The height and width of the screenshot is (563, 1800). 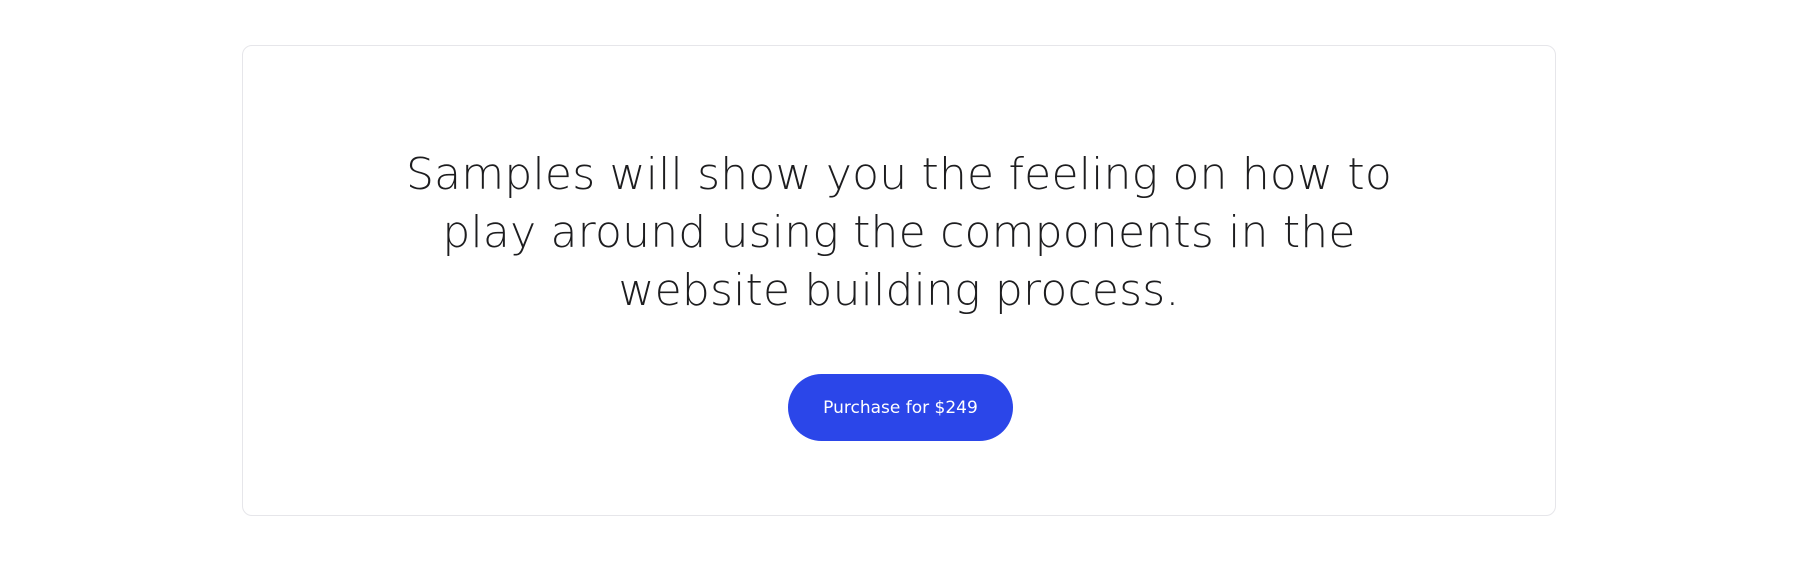 I want to click on purchase-button: Purchase for $249, so click(x=900, y=407).